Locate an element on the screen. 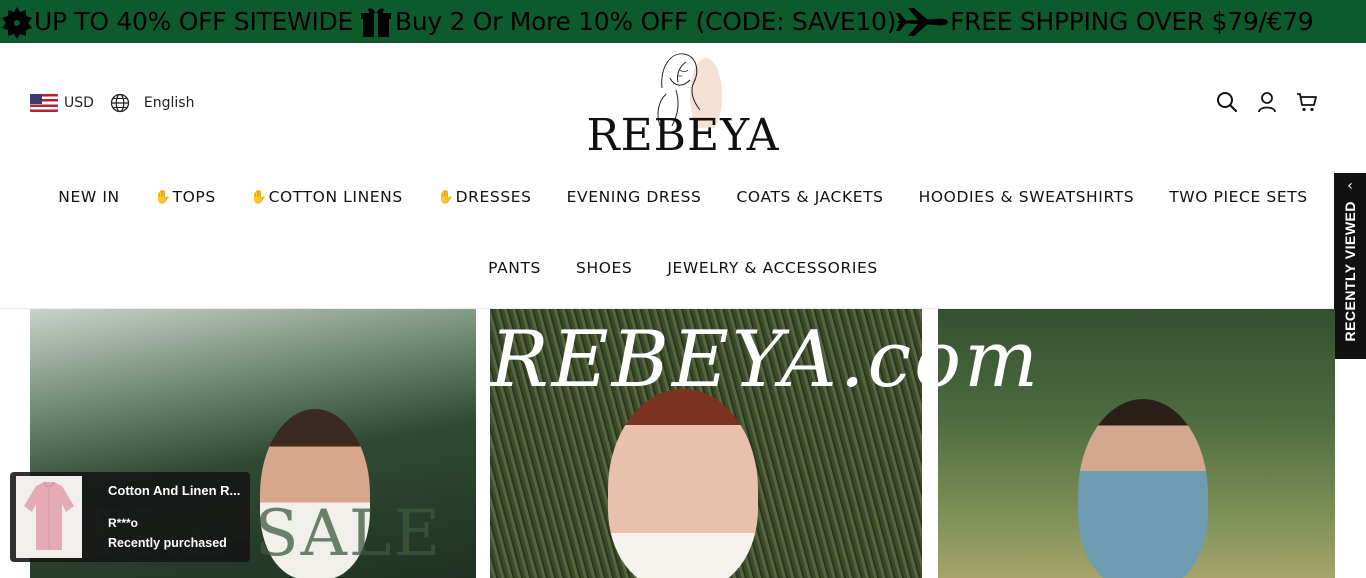  airplane-icon is located at coordinates (922, 21).